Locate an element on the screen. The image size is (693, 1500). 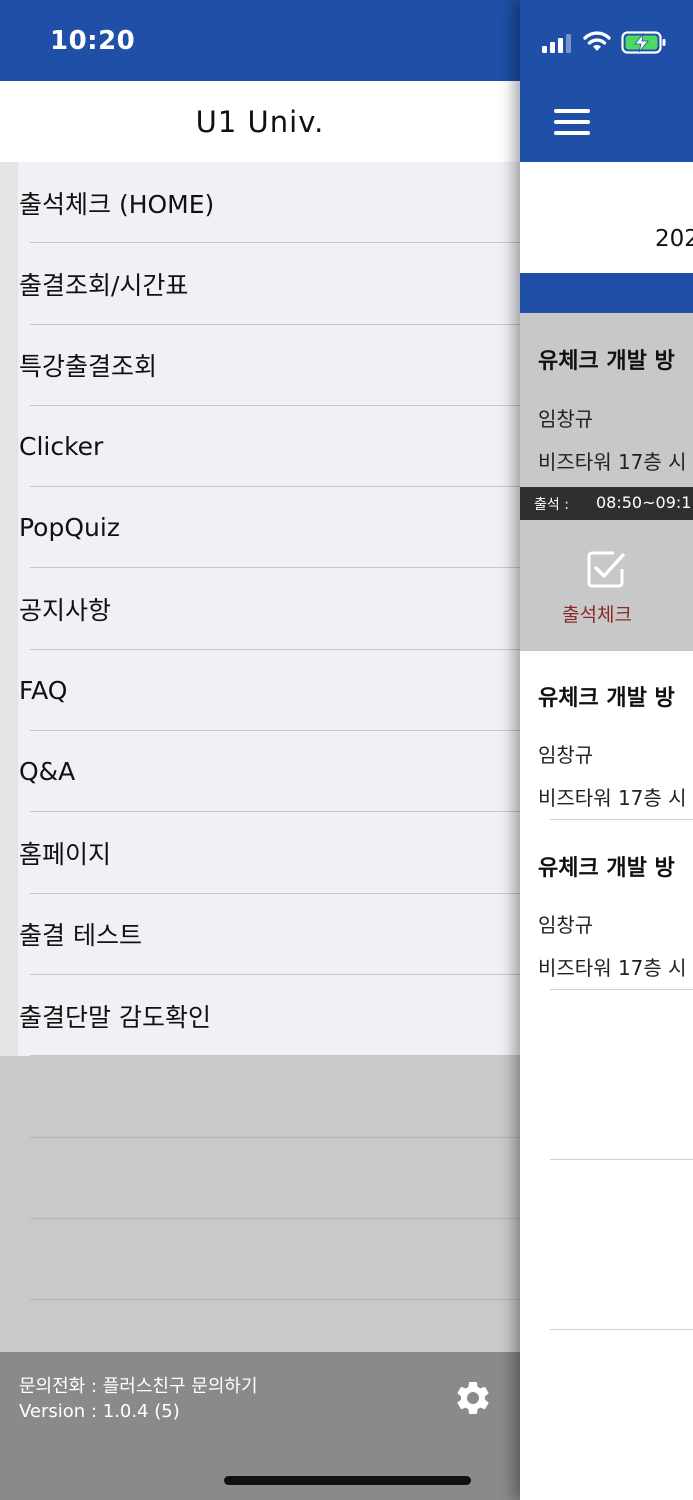
menu-item-label: 출결 테스트 is located at coordinates (80, 936).